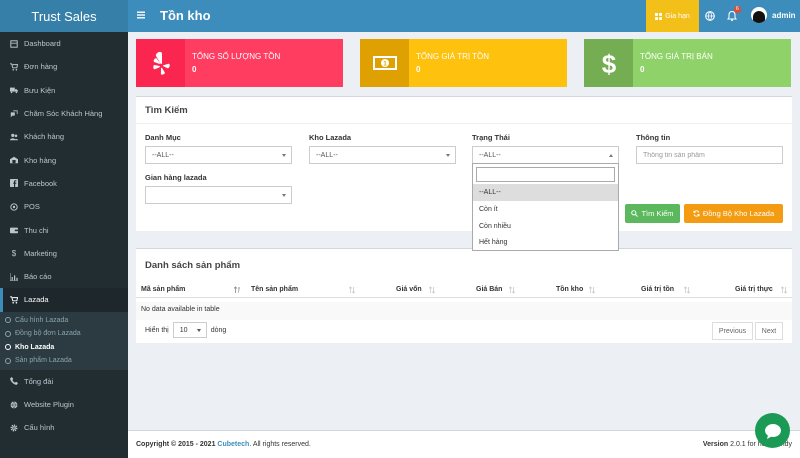 Image resolution: width=800 pixels, height=458 pixels. What do you see at coordinates (732, 331) in the screenshot?
I see `previous-page-button: Previous` at bounding box center [732, 331].